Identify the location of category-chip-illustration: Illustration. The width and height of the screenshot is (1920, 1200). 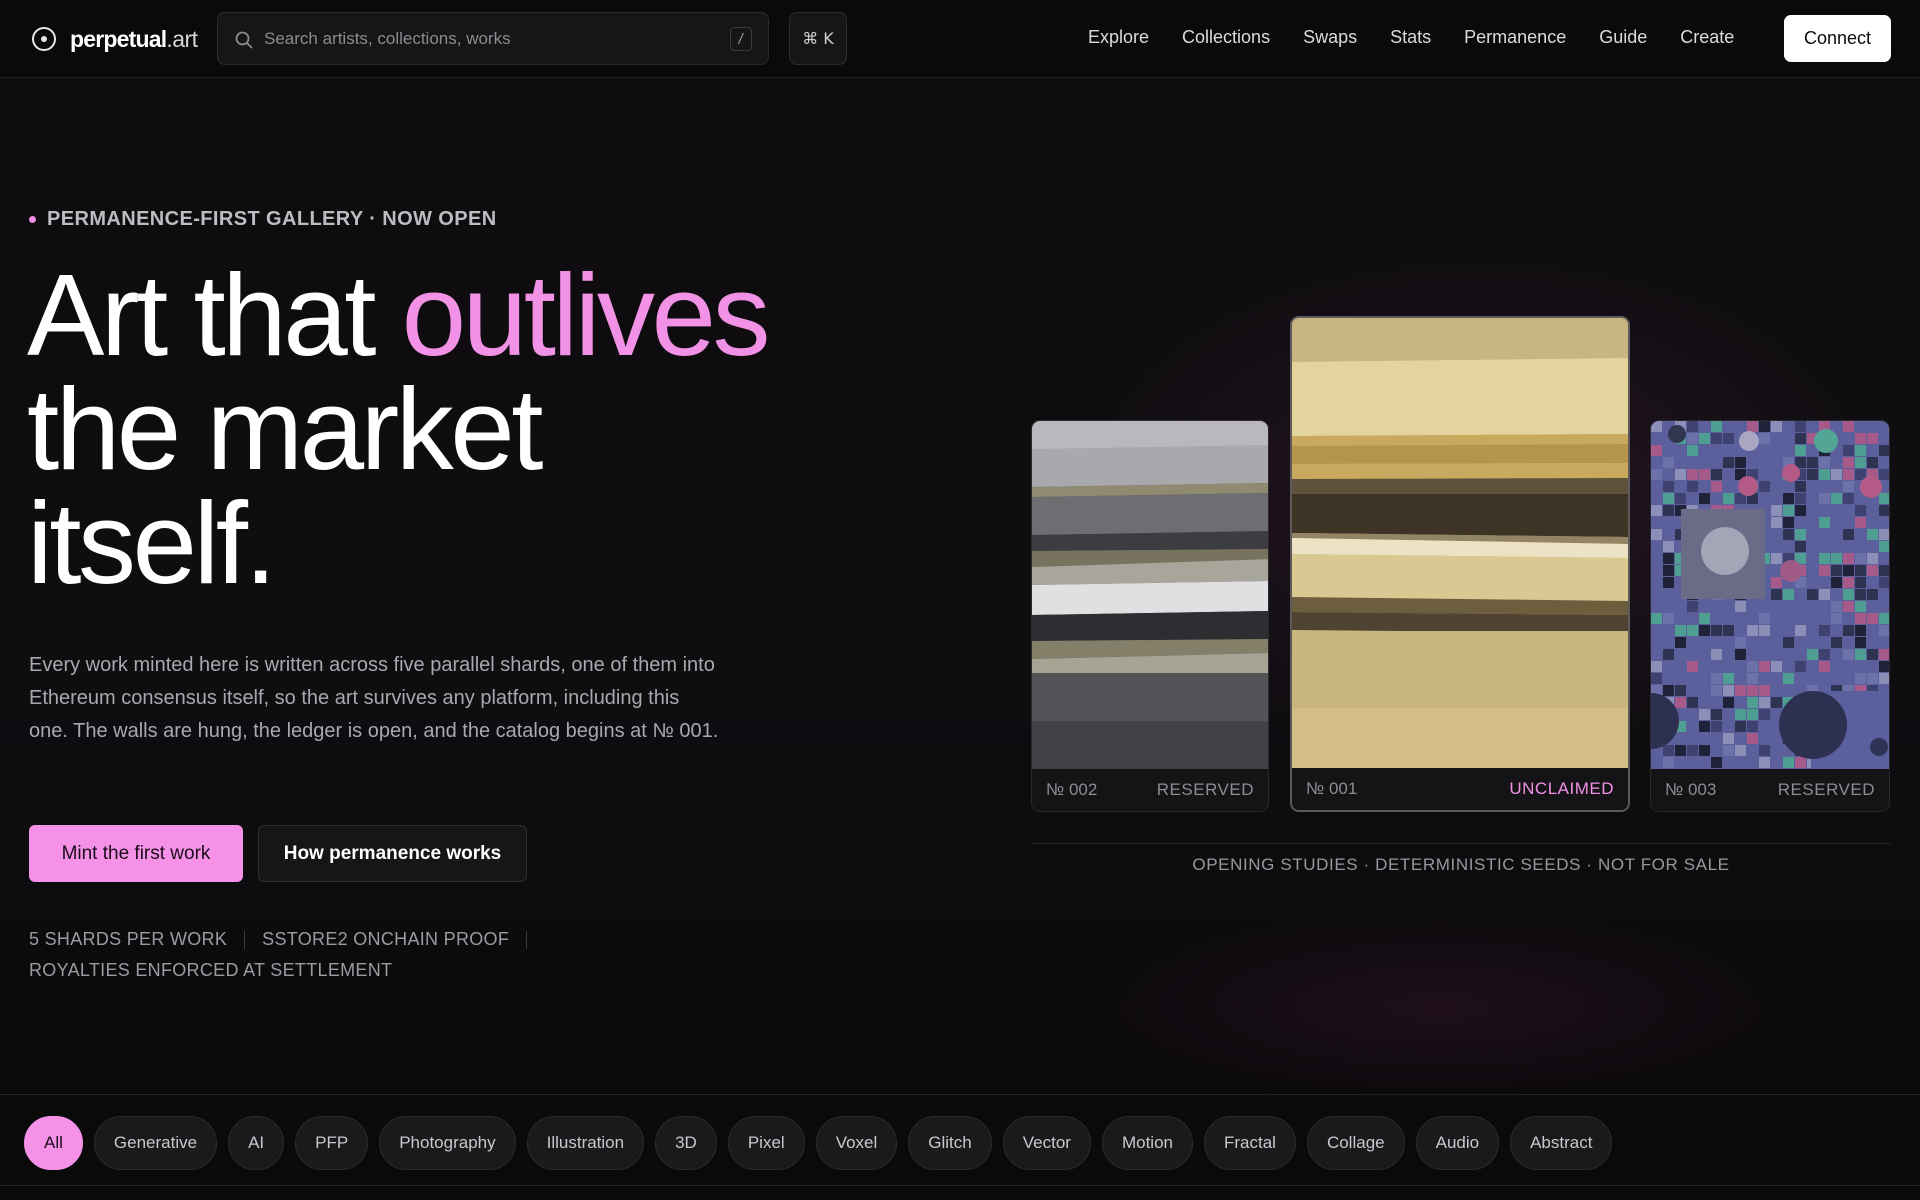
(585, 1143).